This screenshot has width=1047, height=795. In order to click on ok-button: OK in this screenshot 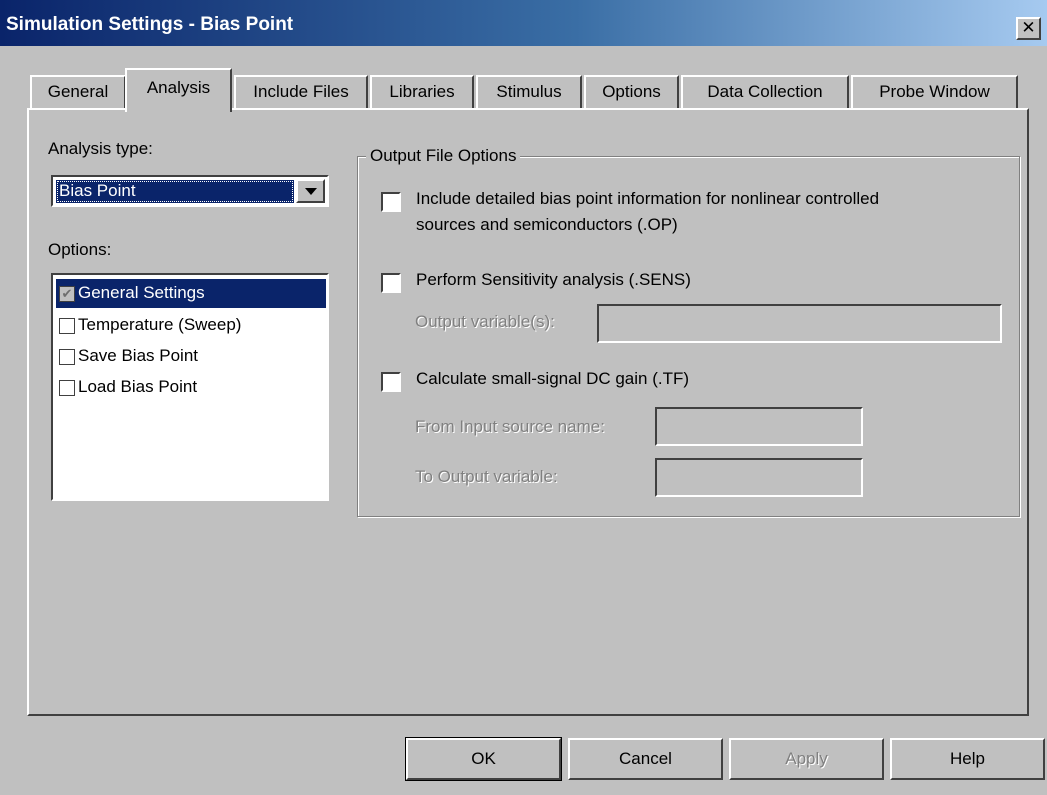, I will do `click(483, 759)`.